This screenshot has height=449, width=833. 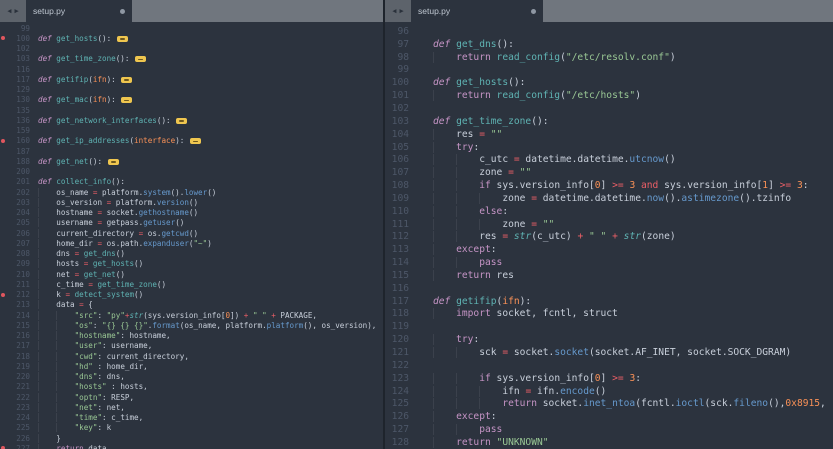 I want to click on code-line: 207 home_dir = os.path.expanduser("~"), so click(x=191, y=243).